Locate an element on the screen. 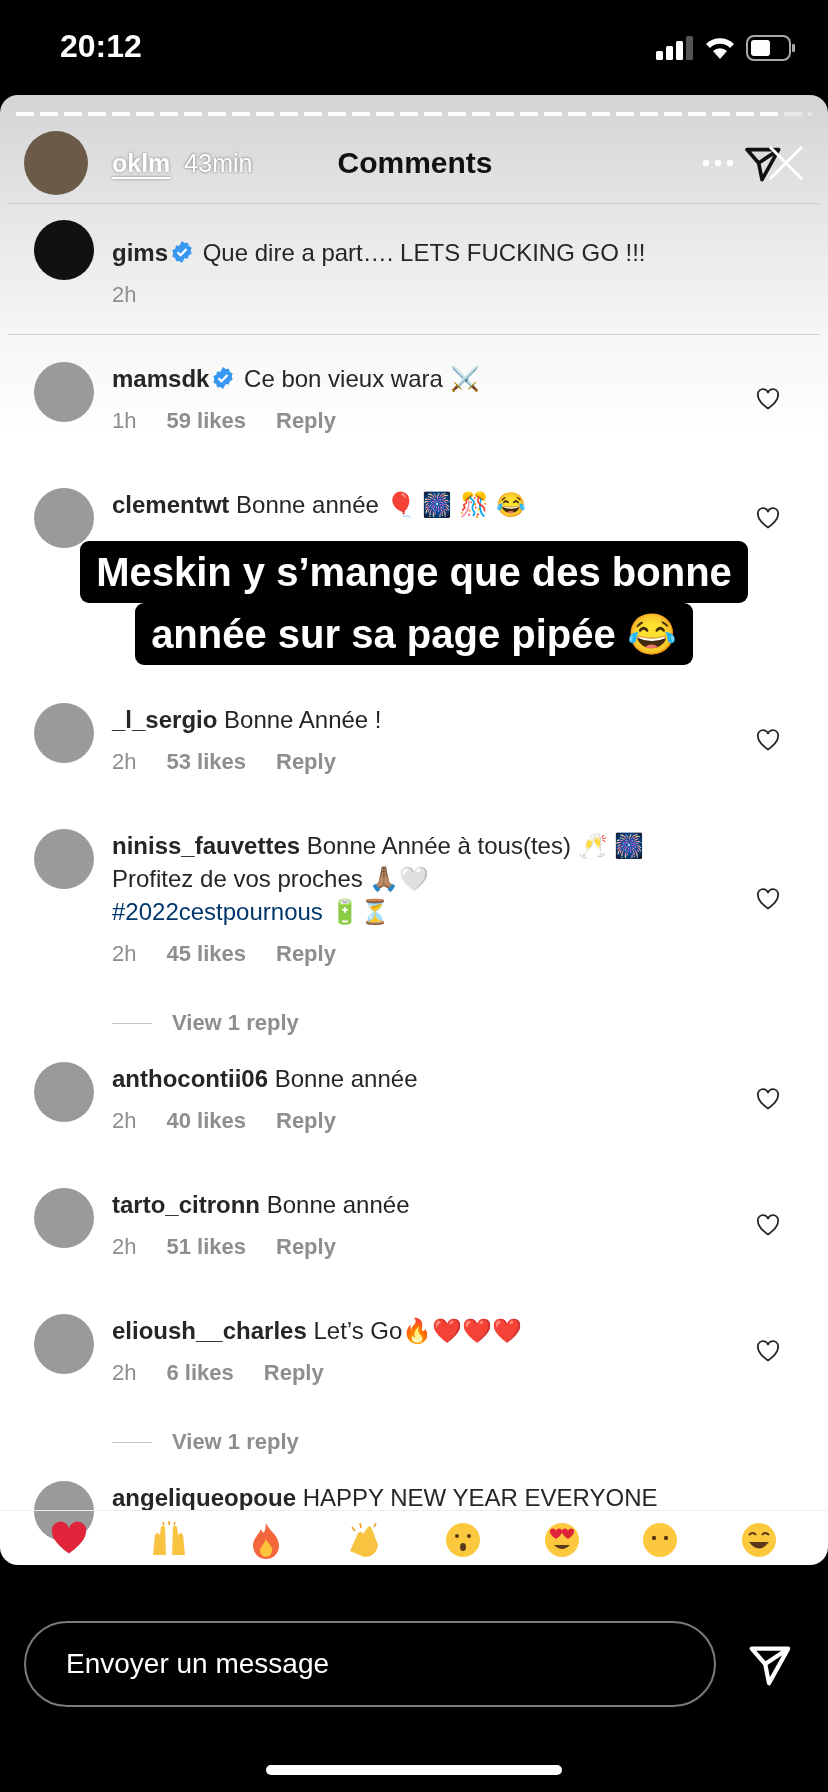 The width and height of the screenshot is (828, 1792). likes-count: 40 likes is located at coordinates (206, 1121).